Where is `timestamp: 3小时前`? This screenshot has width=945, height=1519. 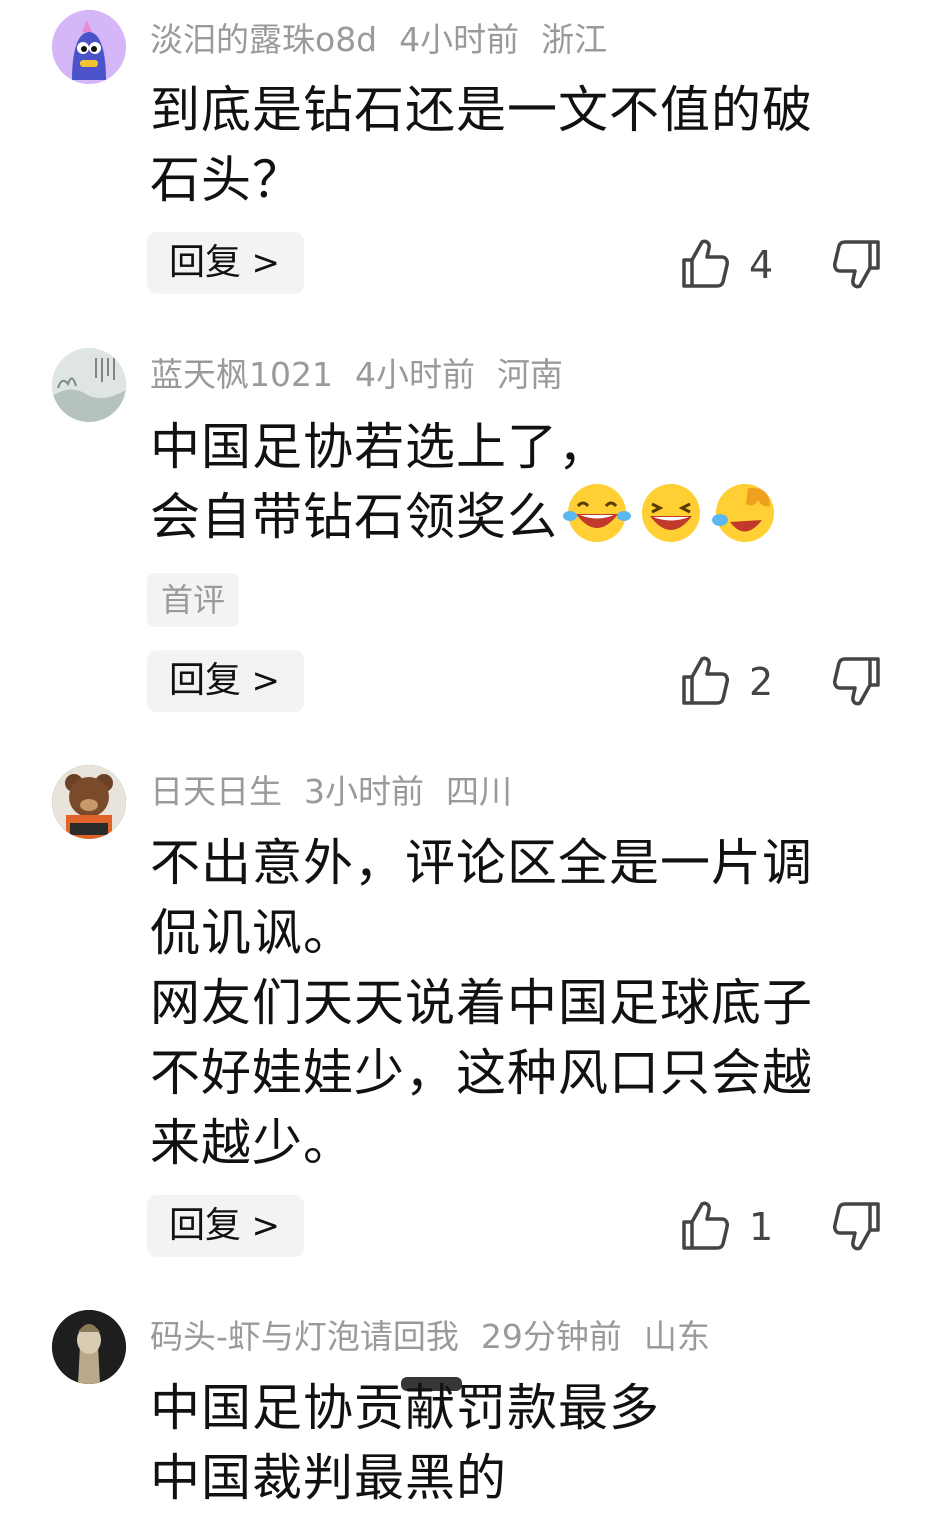
timestamp: 3小时前 is located at coordinates (364, 791).